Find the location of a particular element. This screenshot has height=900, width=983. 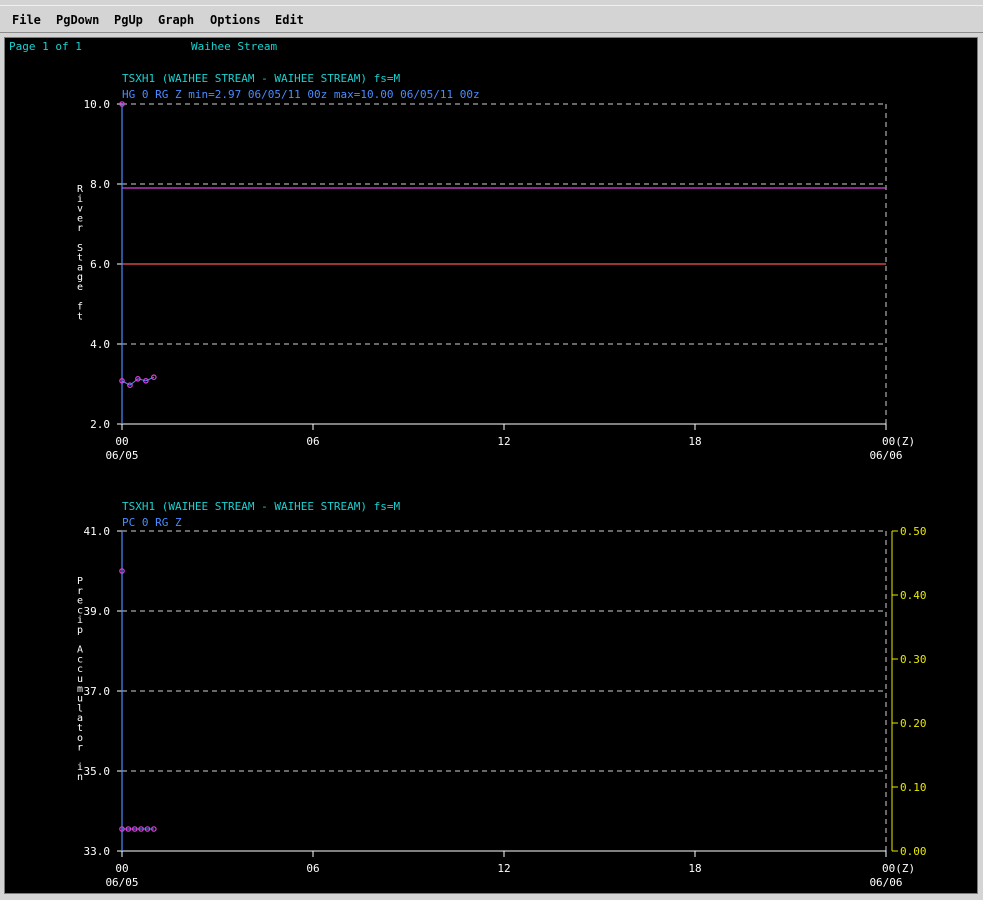

panel1-xtick-label: 00 is located at coordinates (121, 441).